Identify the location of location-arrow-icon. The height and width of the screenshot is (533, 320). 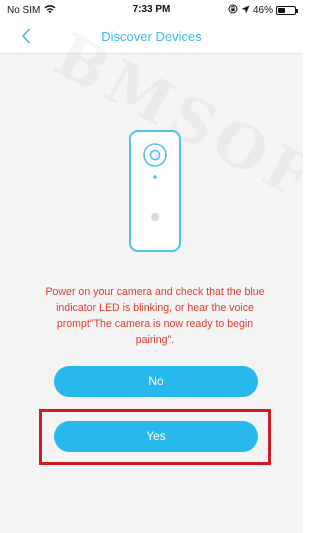
(245, 11).